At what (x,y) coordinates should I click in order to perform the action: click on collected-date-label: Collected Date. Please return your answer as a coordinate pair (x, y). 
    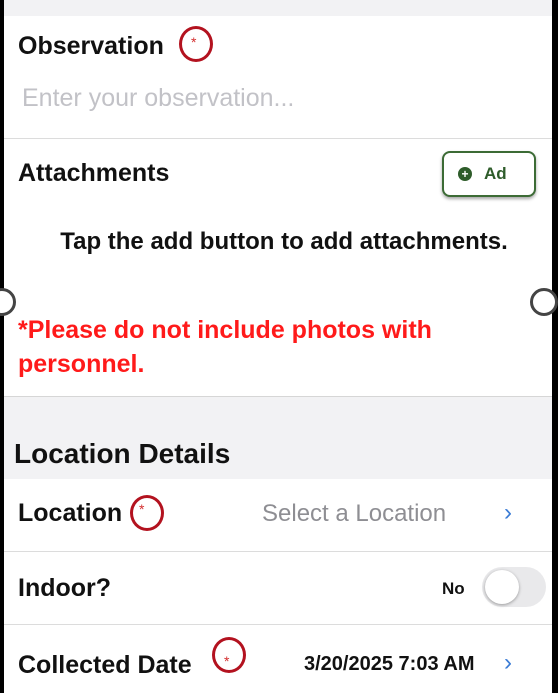
    Looking at the image, I should click on (105, 665).